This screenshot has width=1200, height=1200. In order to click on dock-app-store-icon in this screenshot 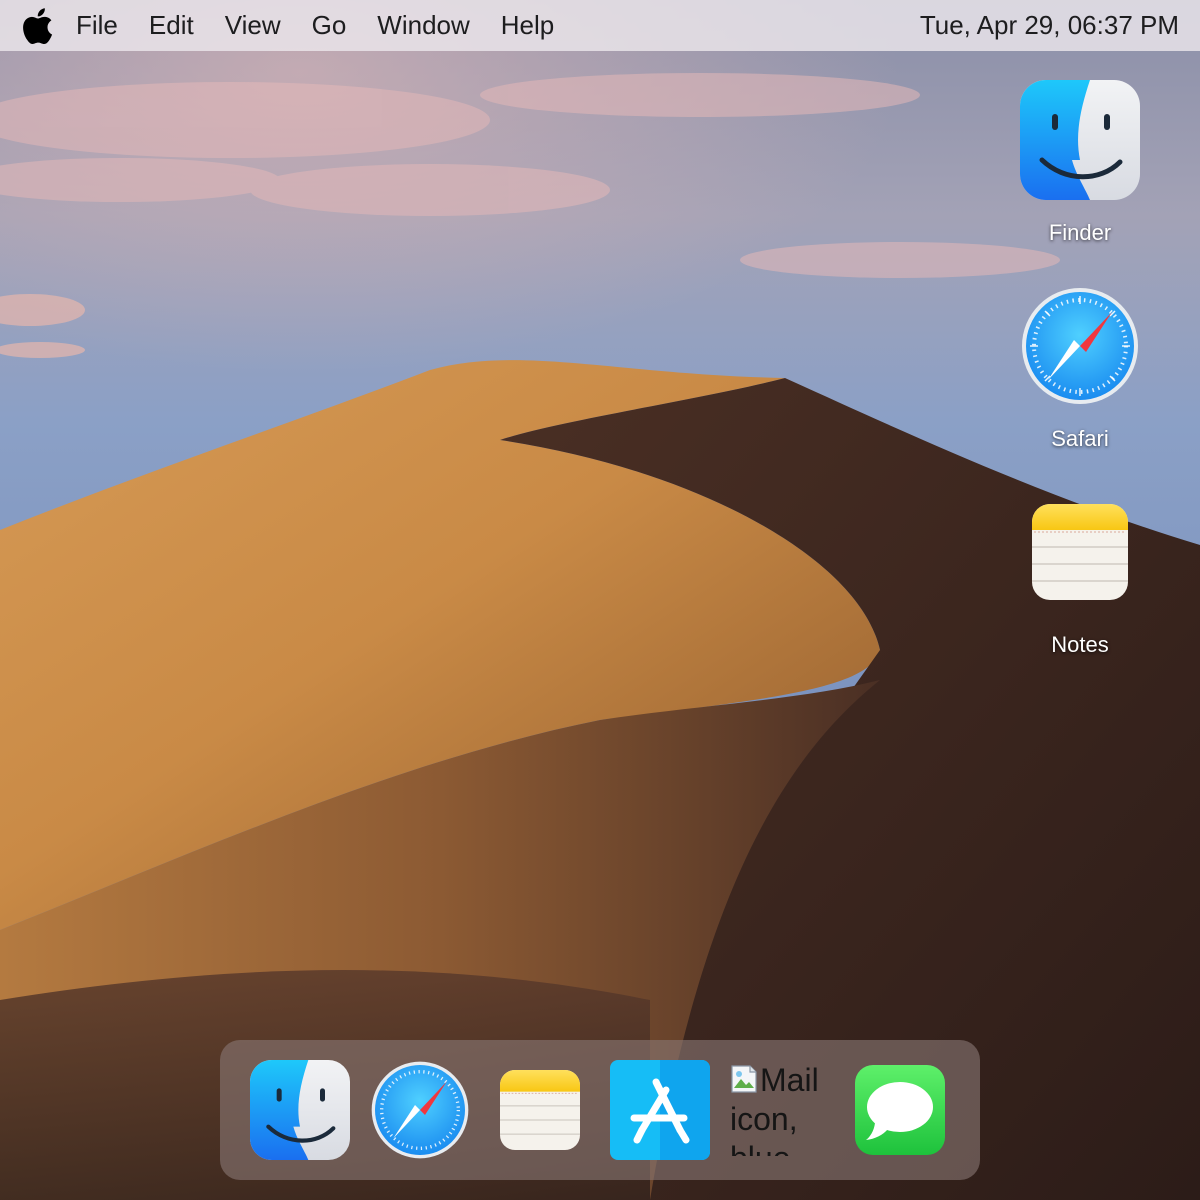, I will do `click(660, 1110)`.